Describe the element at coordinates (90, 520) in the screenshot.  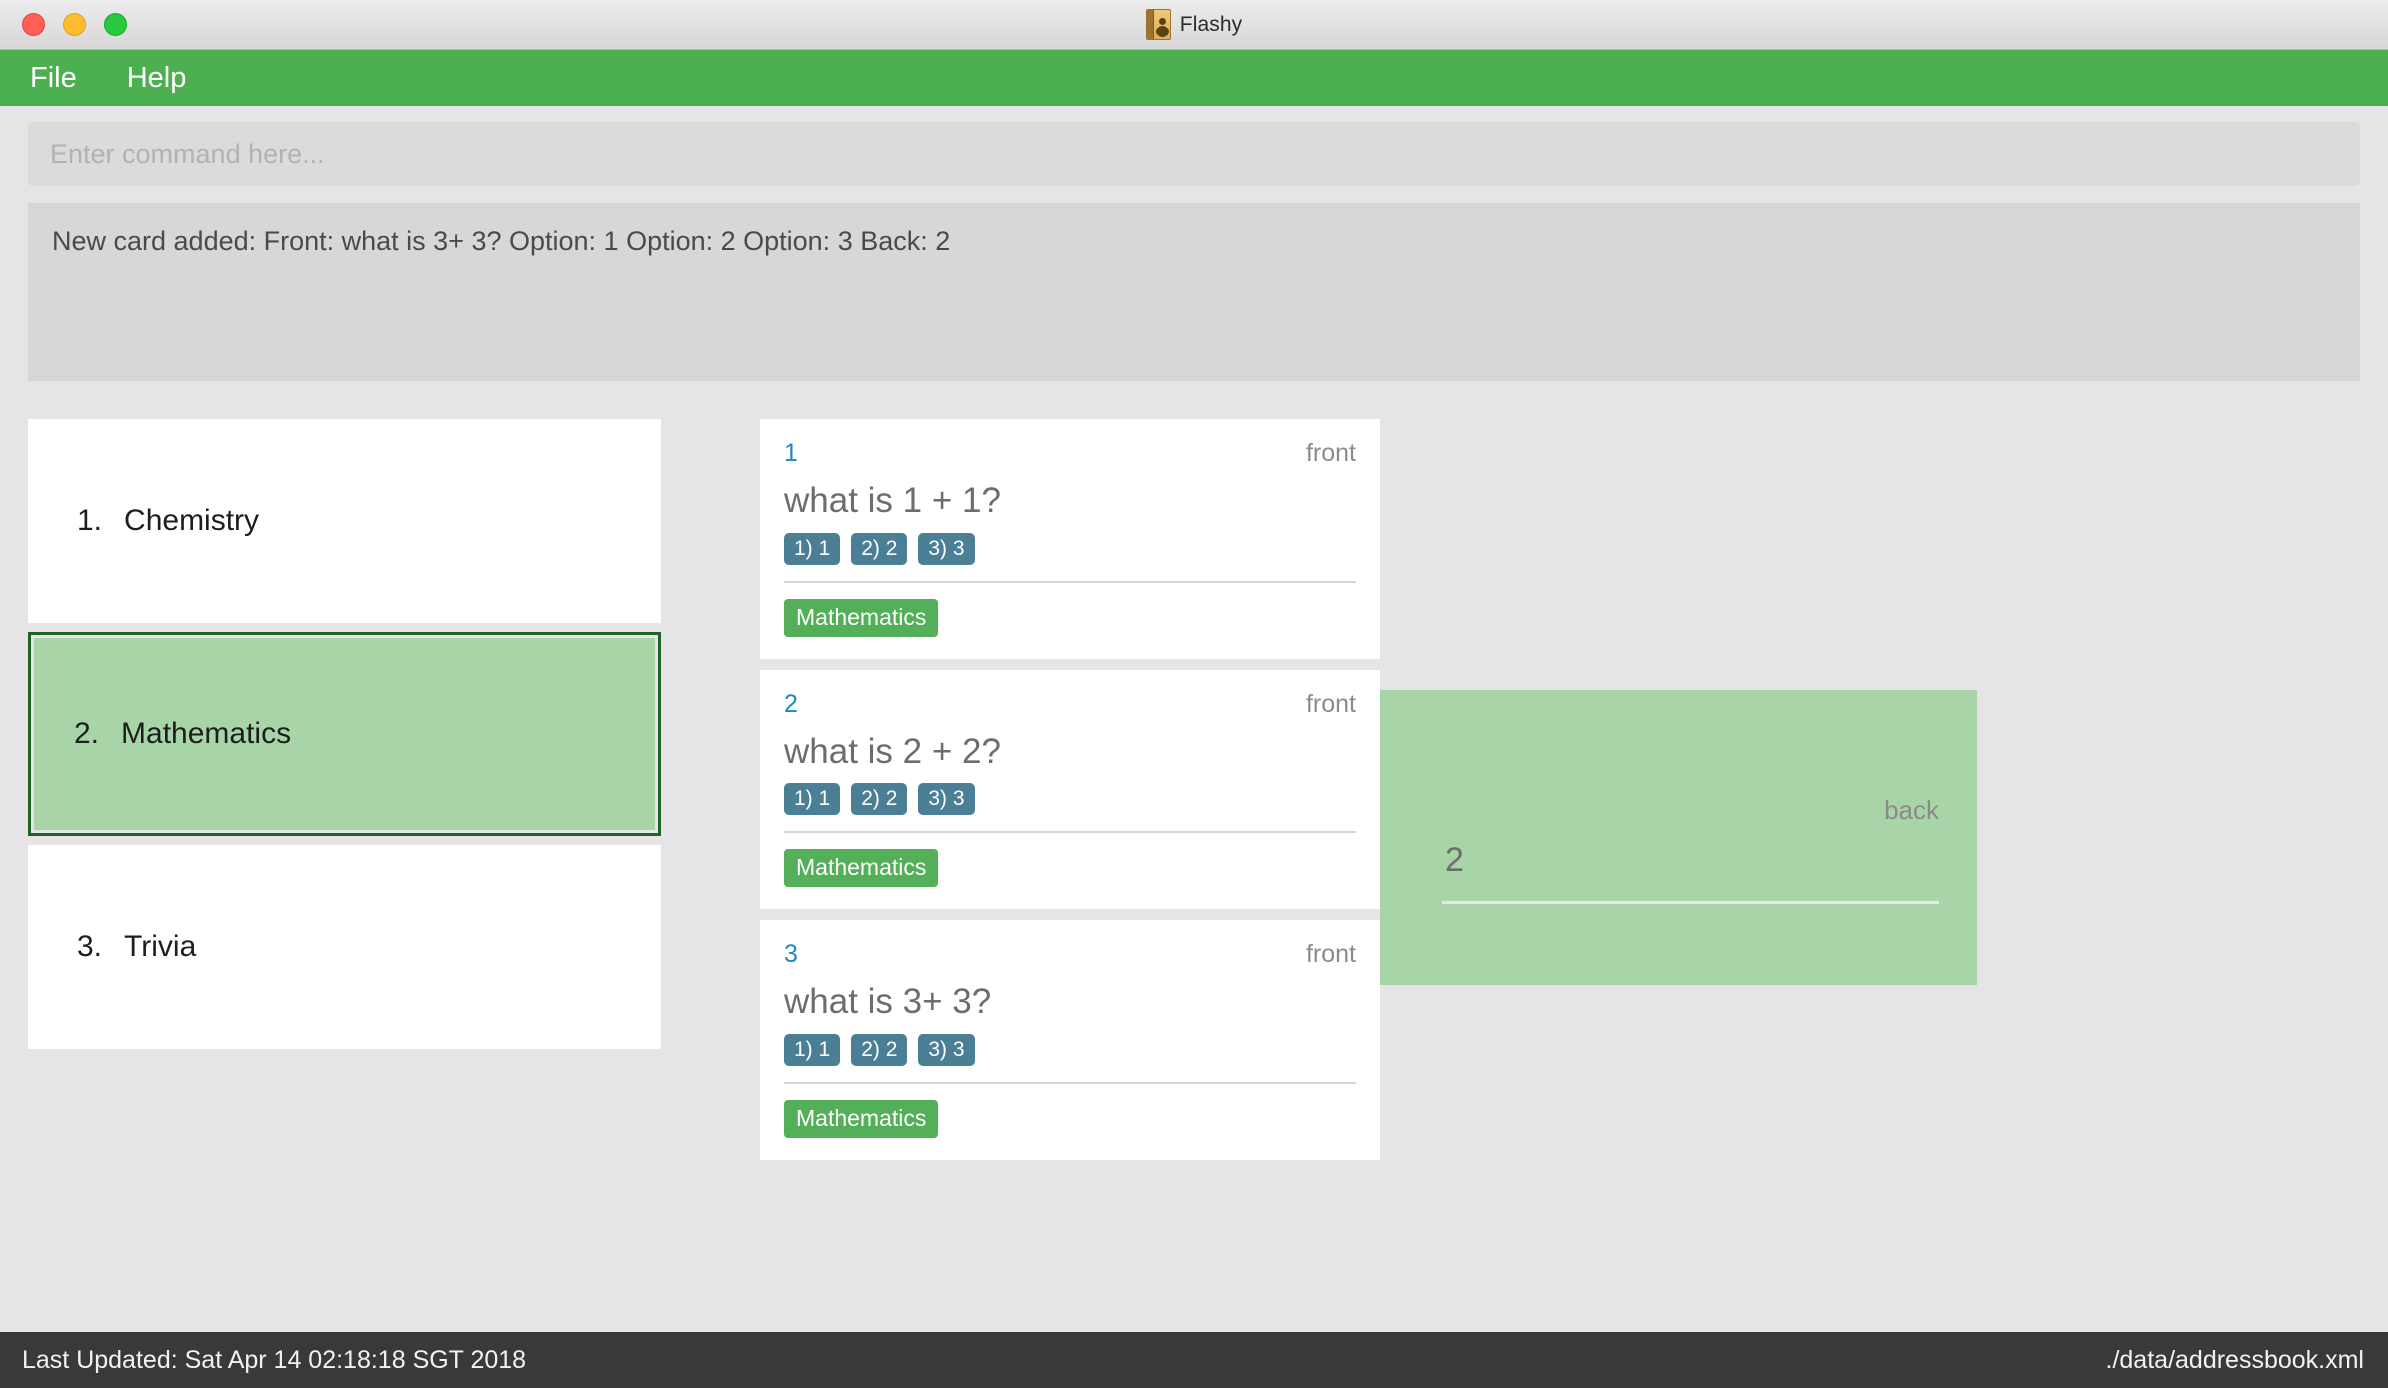
I see `deck-index: 1.` at that location.